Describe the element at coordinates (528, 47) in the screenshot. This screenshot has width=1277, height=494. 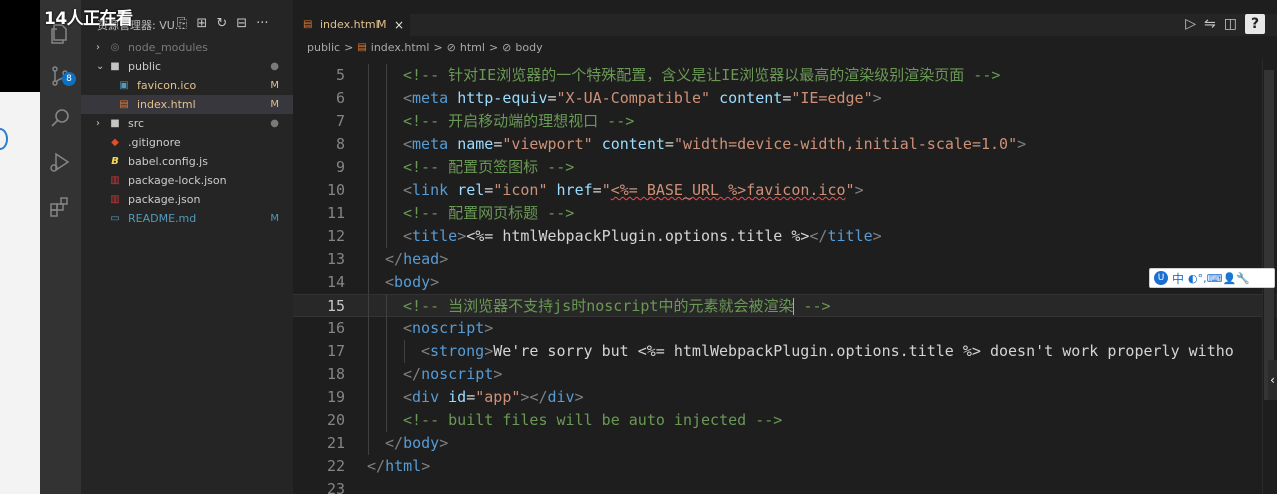
I see `breadcrumb-item: body` at that location.